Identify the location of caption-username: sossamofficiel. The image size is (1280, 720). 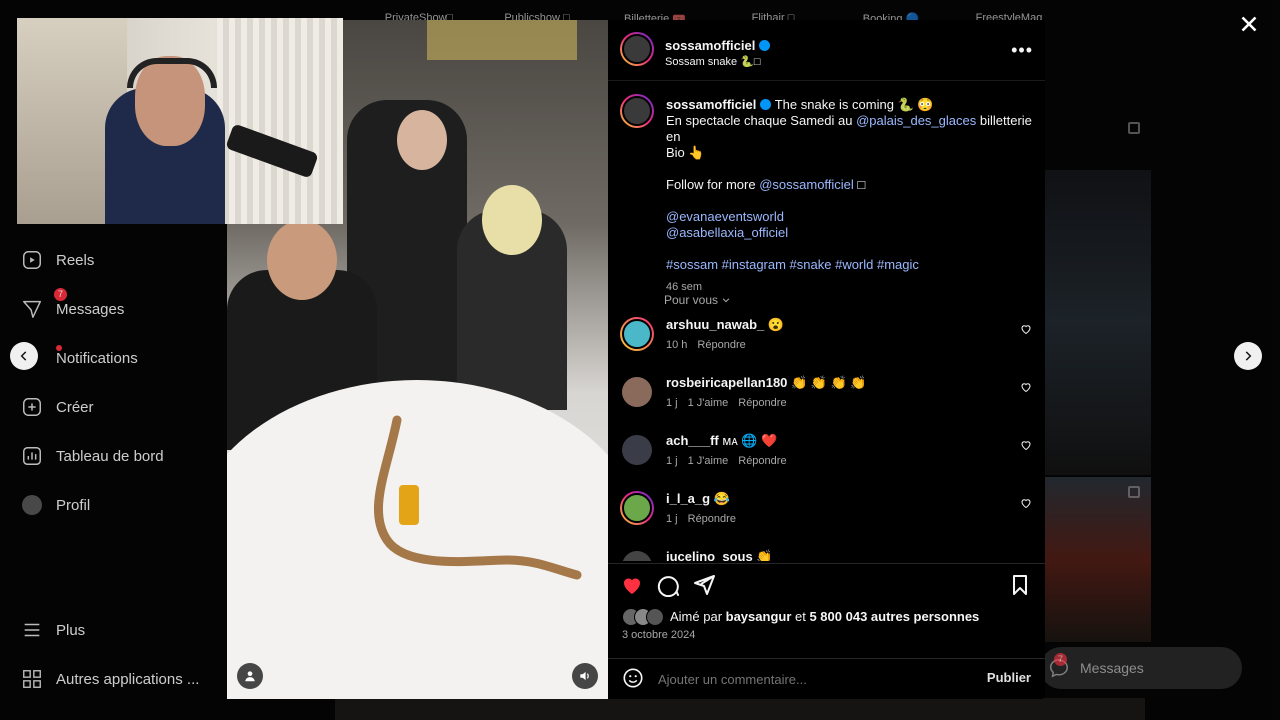
(711, 104).